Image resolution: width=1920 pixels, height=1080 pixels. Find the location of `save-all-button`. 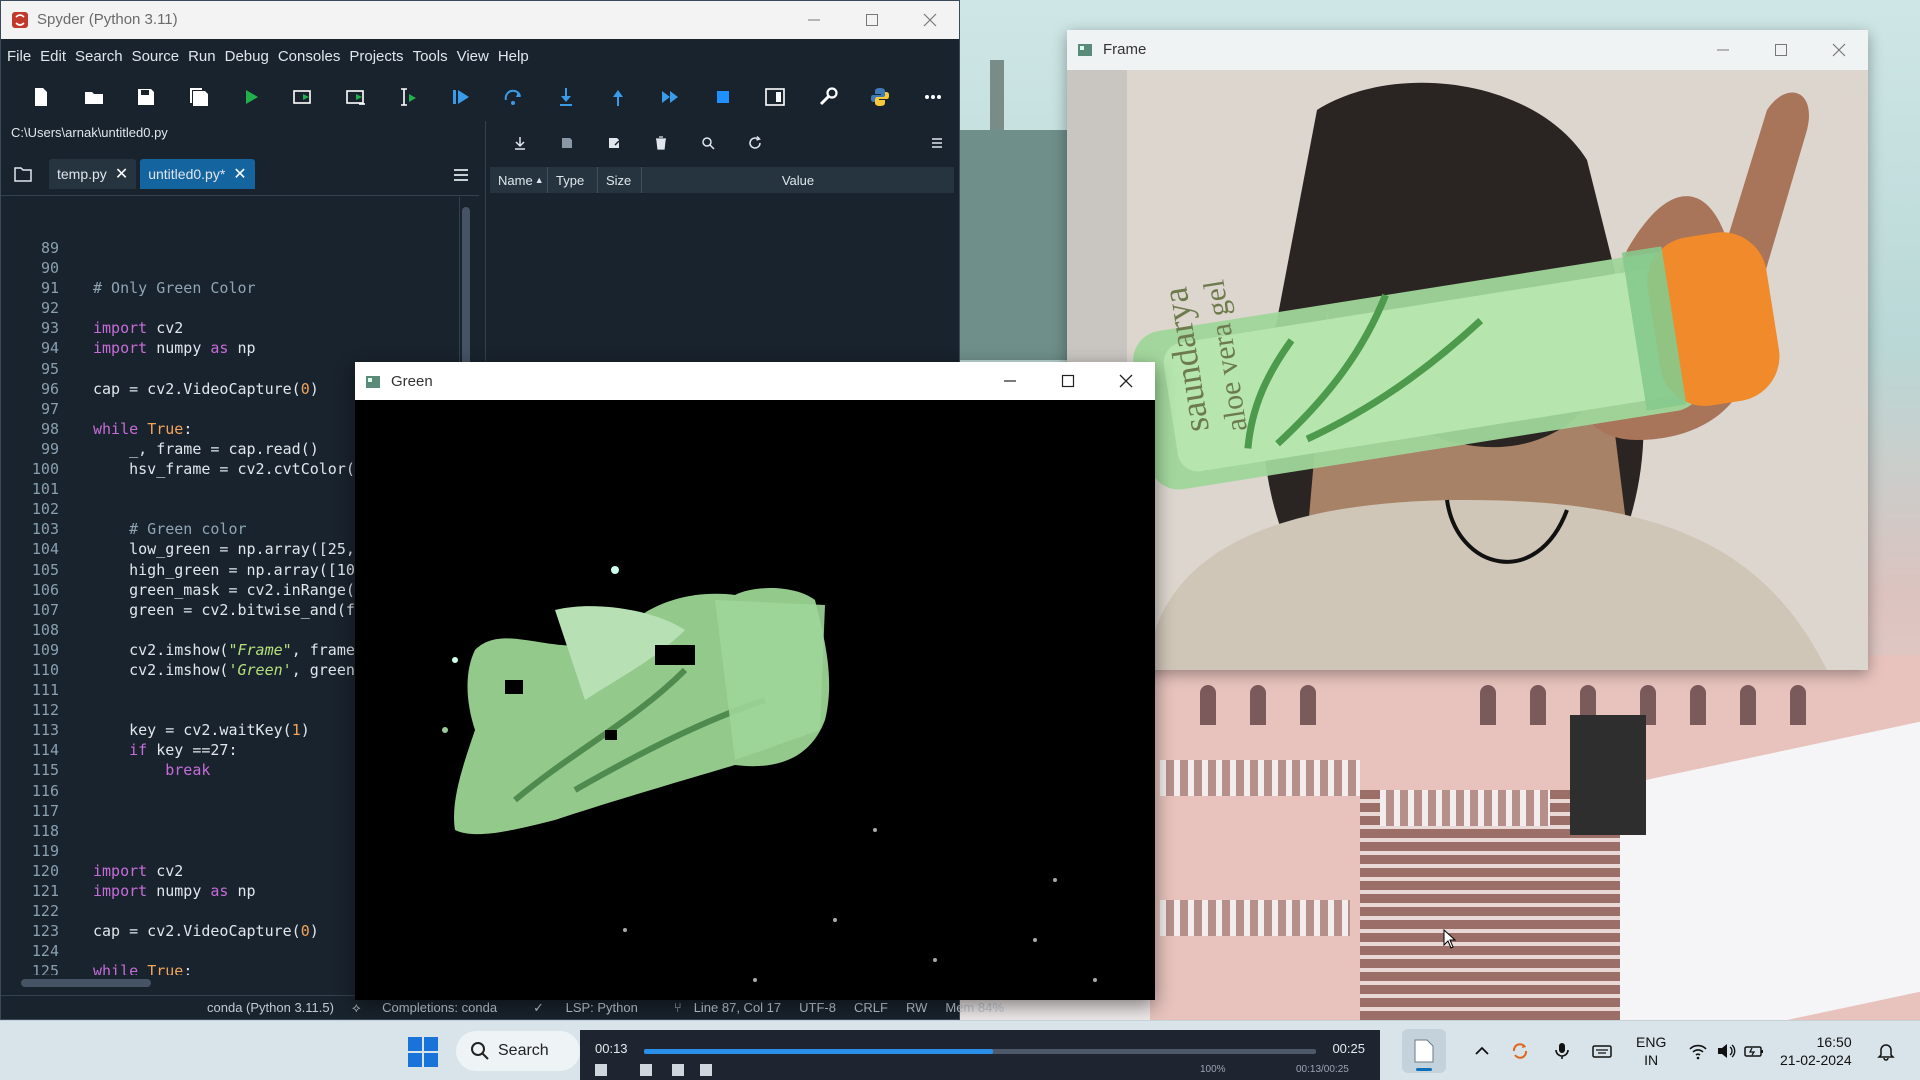

save-all-button is located at coordinates (198, 97).